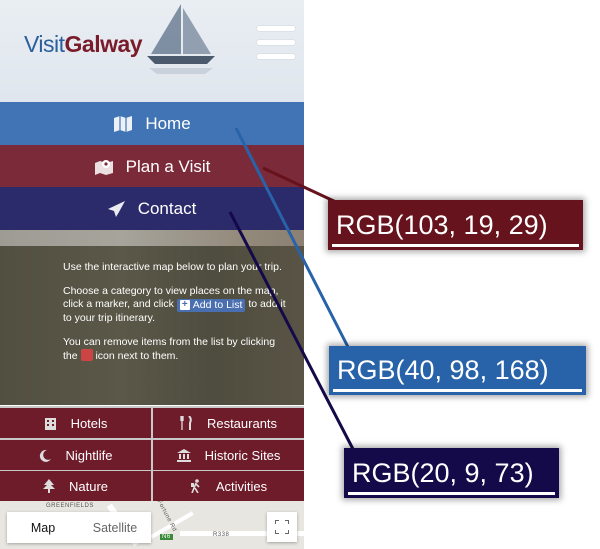 Image resolution: width=600 pixels, height=549 pixels. Describe the element at coordinates (276, 43) in the screenshot. I see `menu-hamburger-icon` at that location.